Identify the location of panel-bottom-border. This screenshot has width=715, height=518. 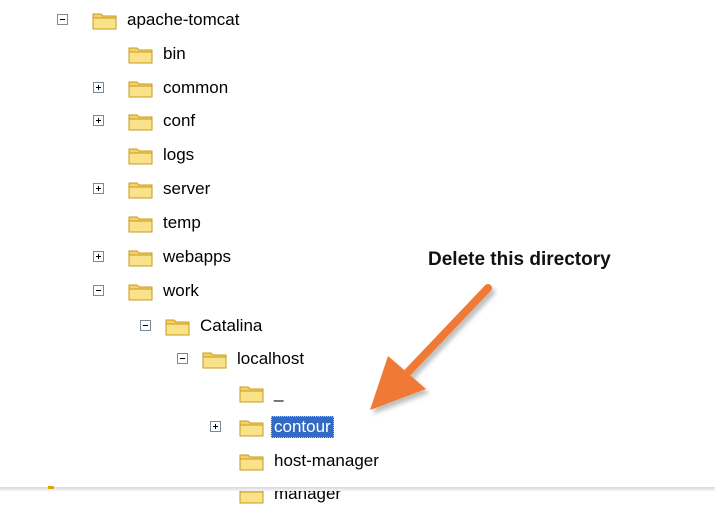
(357, 489).